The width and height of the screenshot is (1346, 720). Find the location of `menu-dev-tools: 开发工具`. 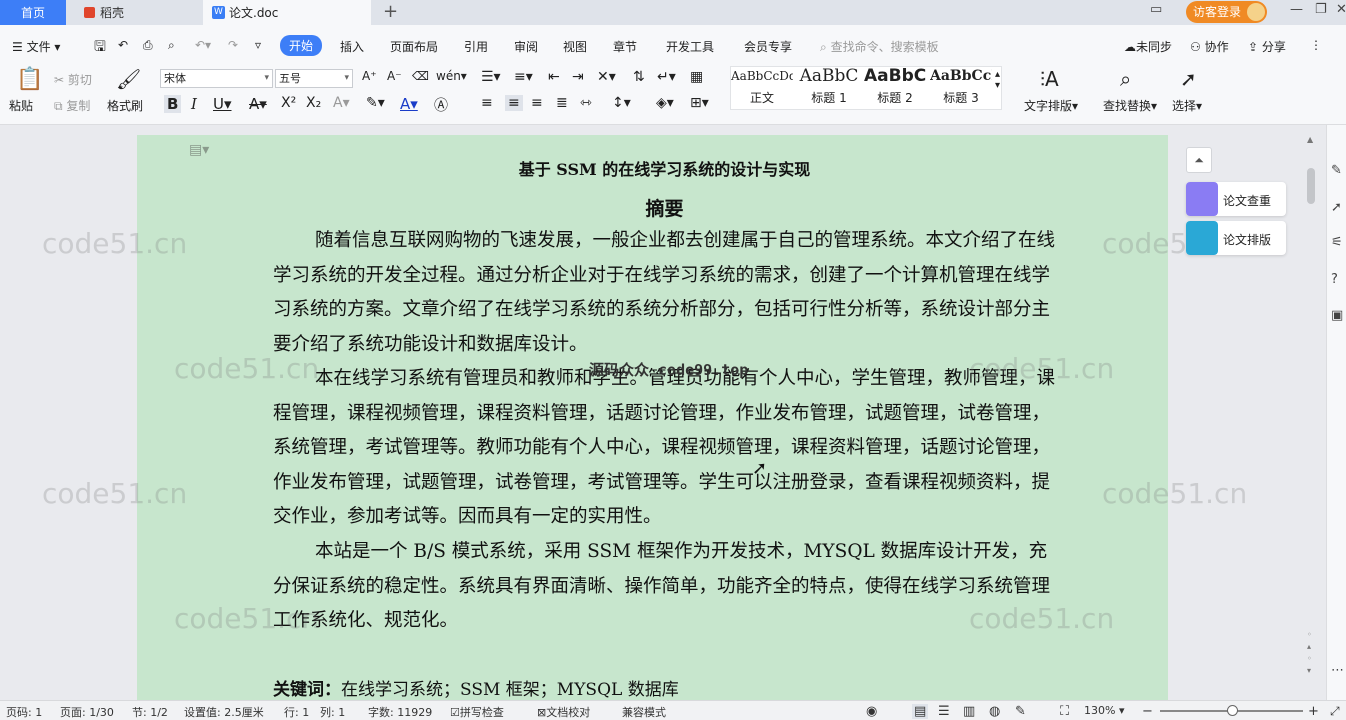

menu-dev-tools: 开发工具 is located at coordinates (690, 46).